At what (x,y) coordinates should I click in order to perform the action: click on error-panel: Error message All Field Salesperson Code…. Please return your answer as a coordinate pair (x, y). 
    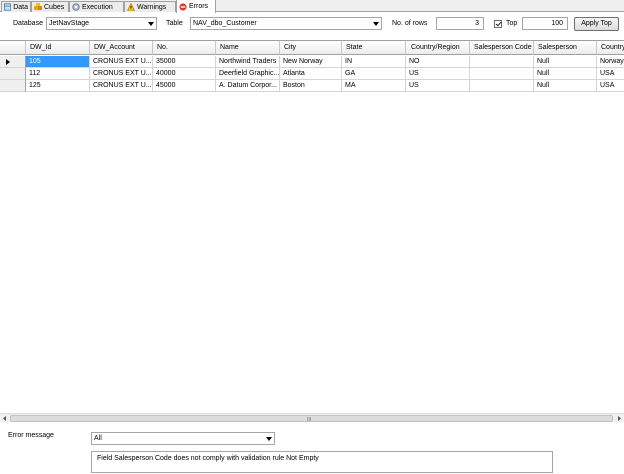
    Looking at the image, I should click on (312, 448).